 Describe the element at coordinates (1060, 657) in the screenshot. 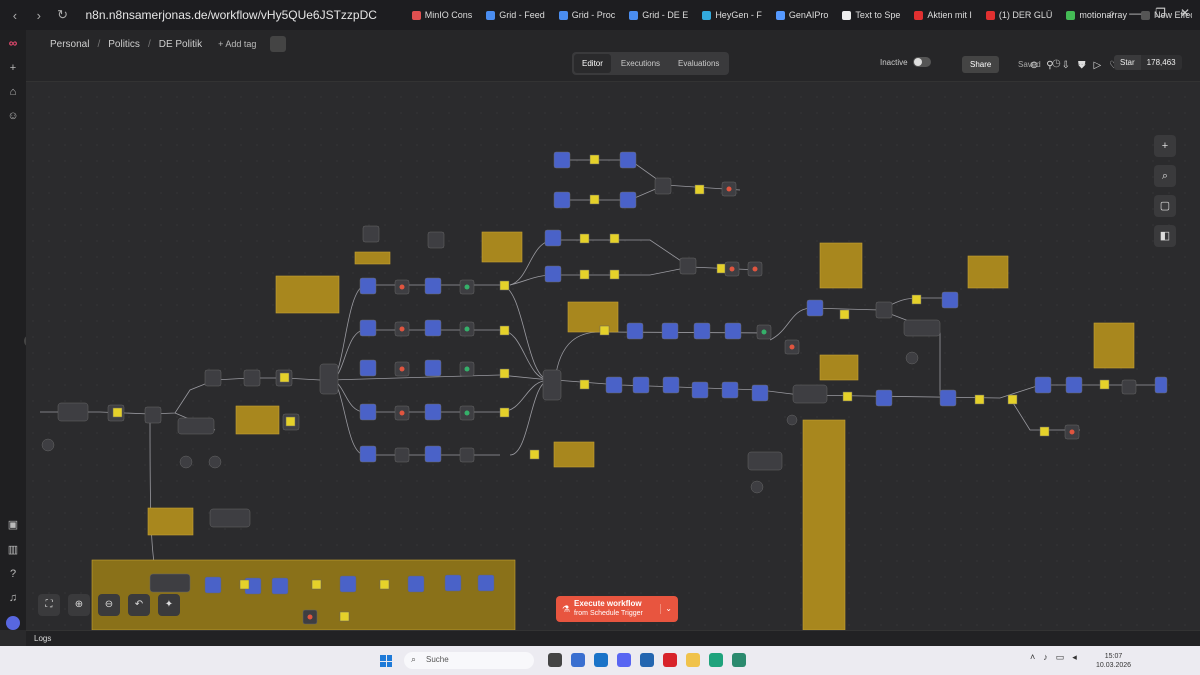

I see `network-icon: ▭` at that location.